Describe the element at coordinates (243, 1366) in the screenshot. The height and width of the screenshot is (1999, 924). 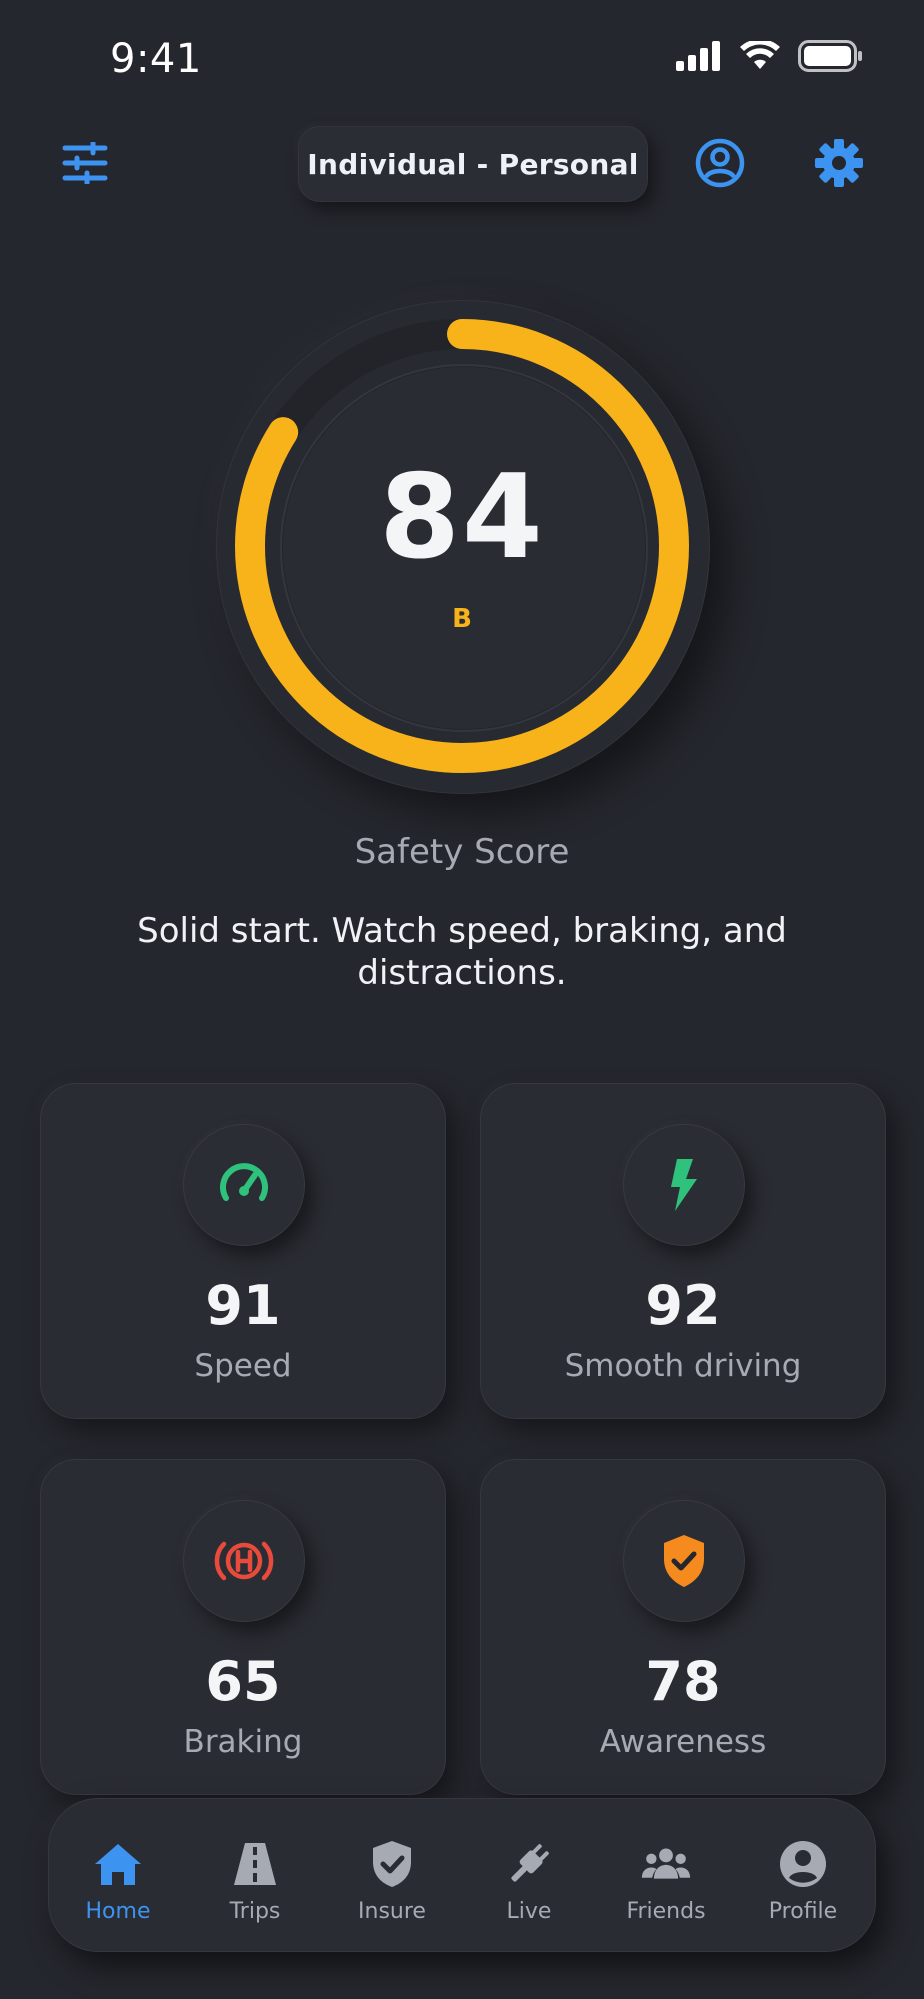
I see `metric-label: Speed` at that location.